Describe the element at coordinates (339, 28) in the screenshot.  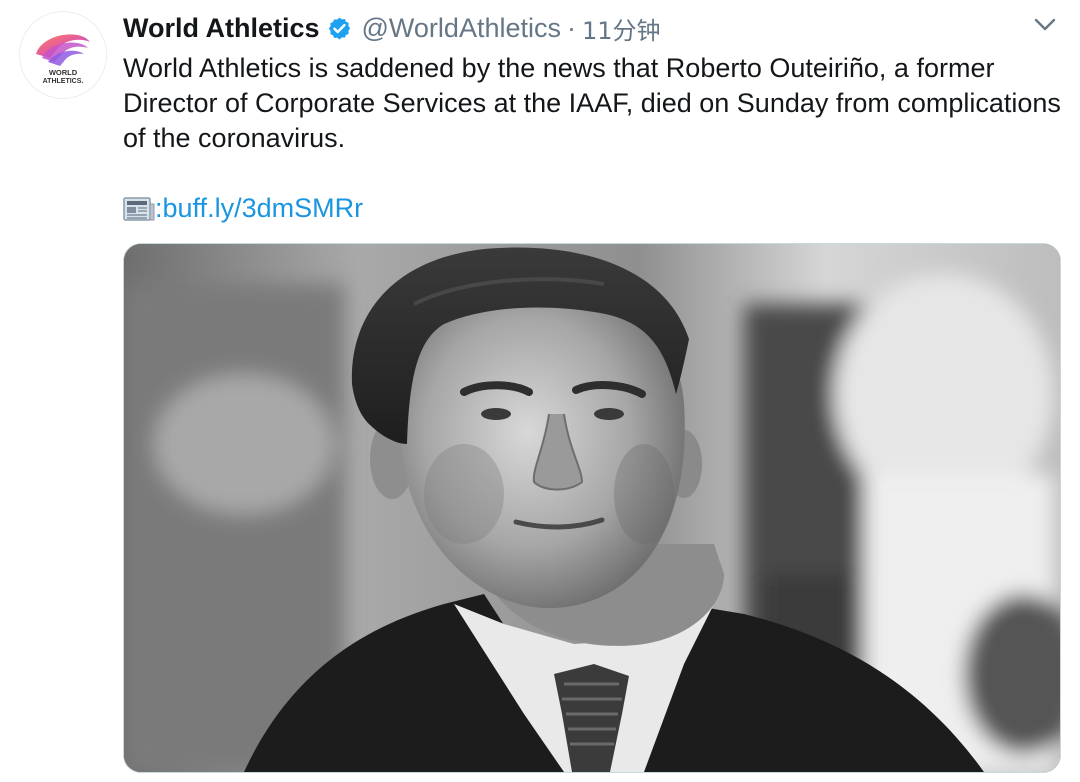
I see `verified-badge-icon` at that location.